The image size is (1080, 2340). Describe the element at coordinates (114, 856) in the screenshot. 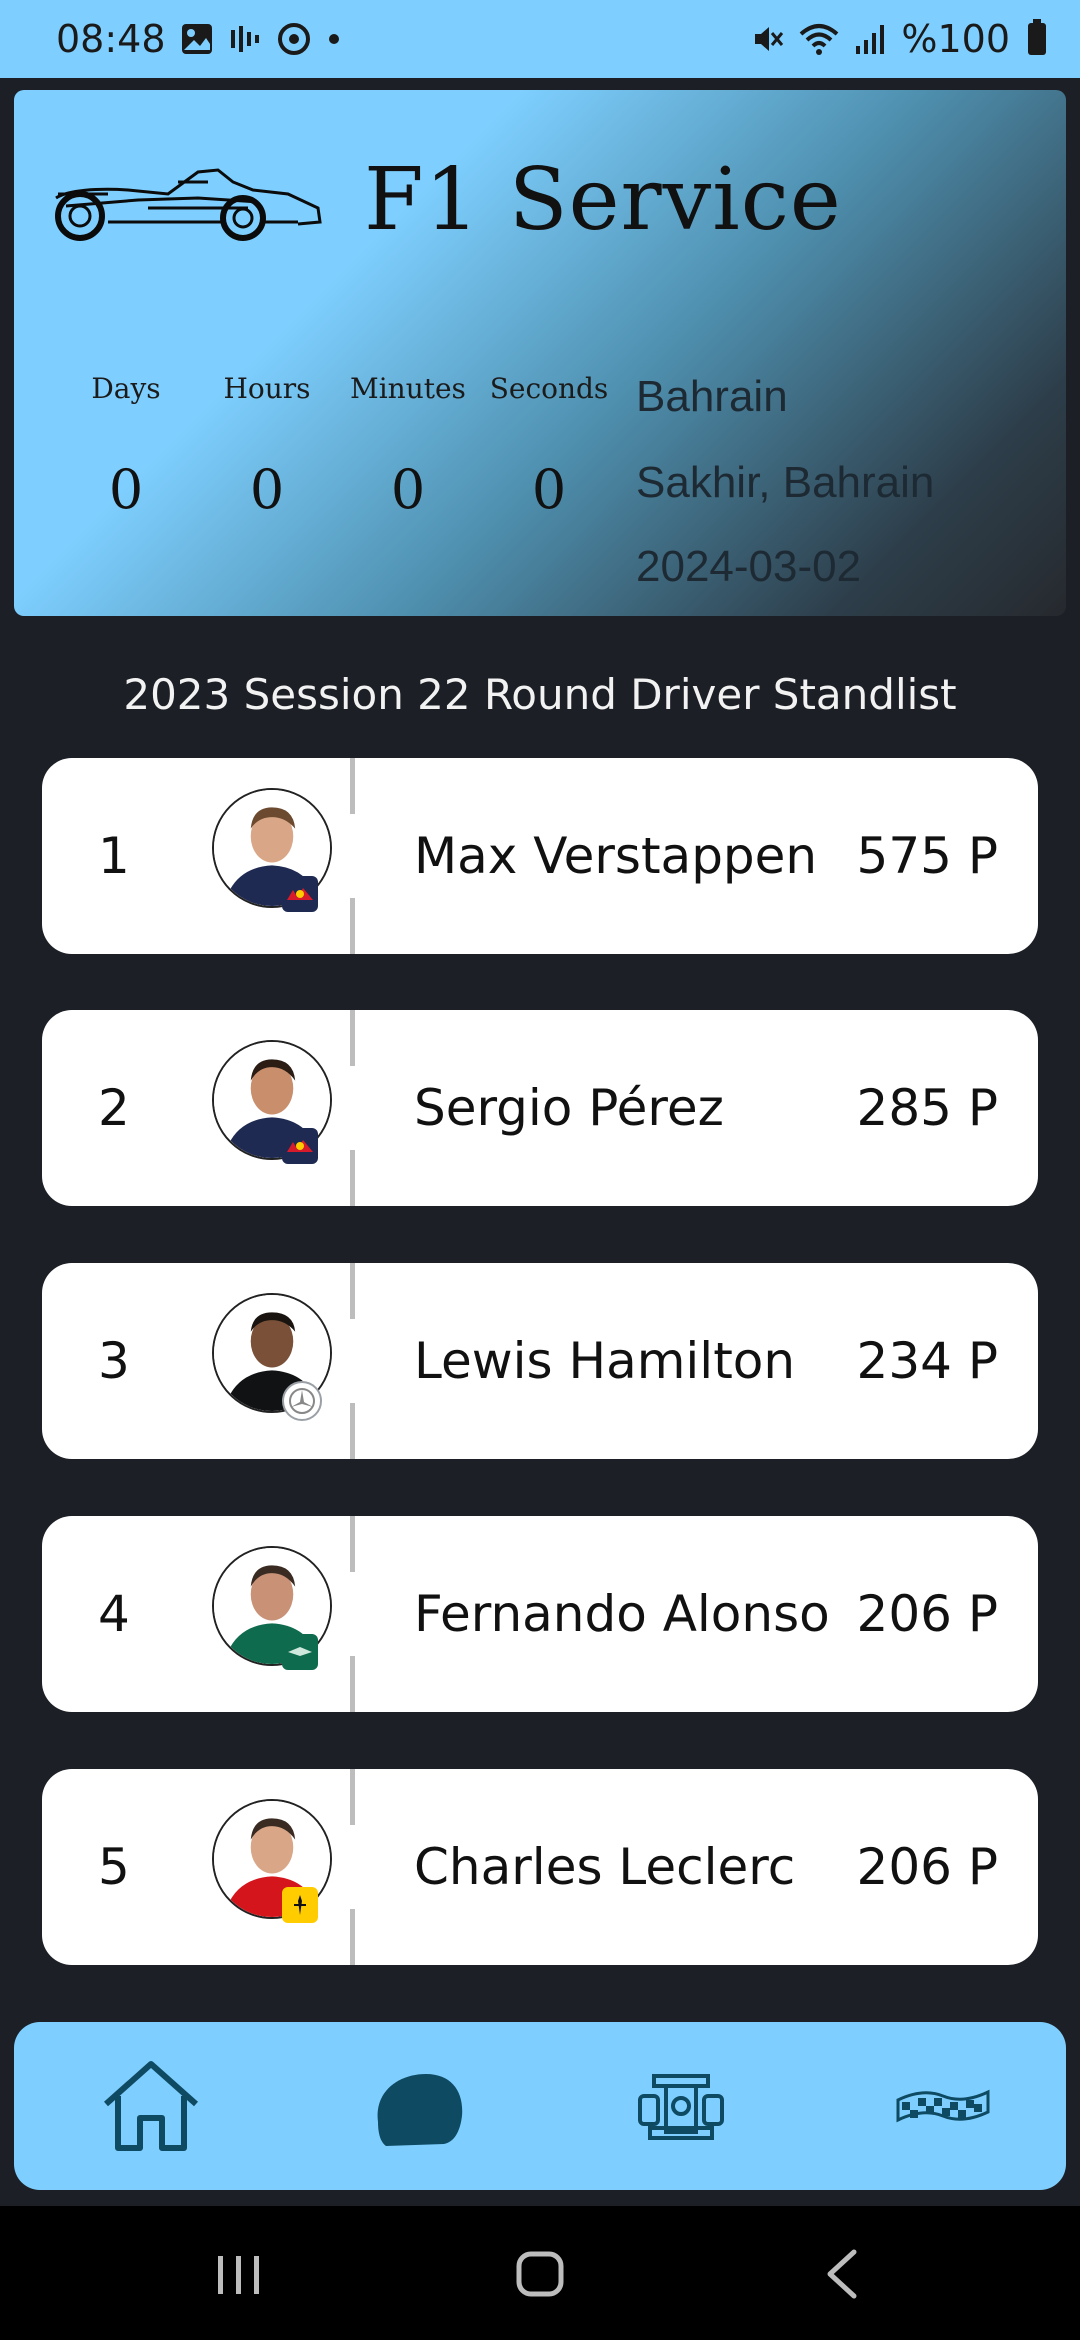

I see `driver-position: 1` at that location.